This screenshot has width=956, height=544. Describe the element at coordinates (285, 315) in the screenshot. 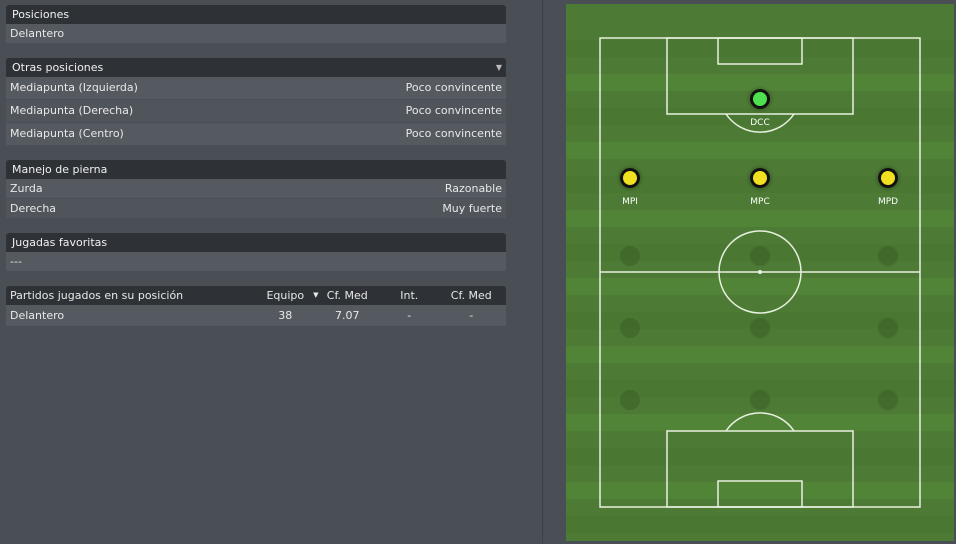

I see `cell-team: 38` at that location.